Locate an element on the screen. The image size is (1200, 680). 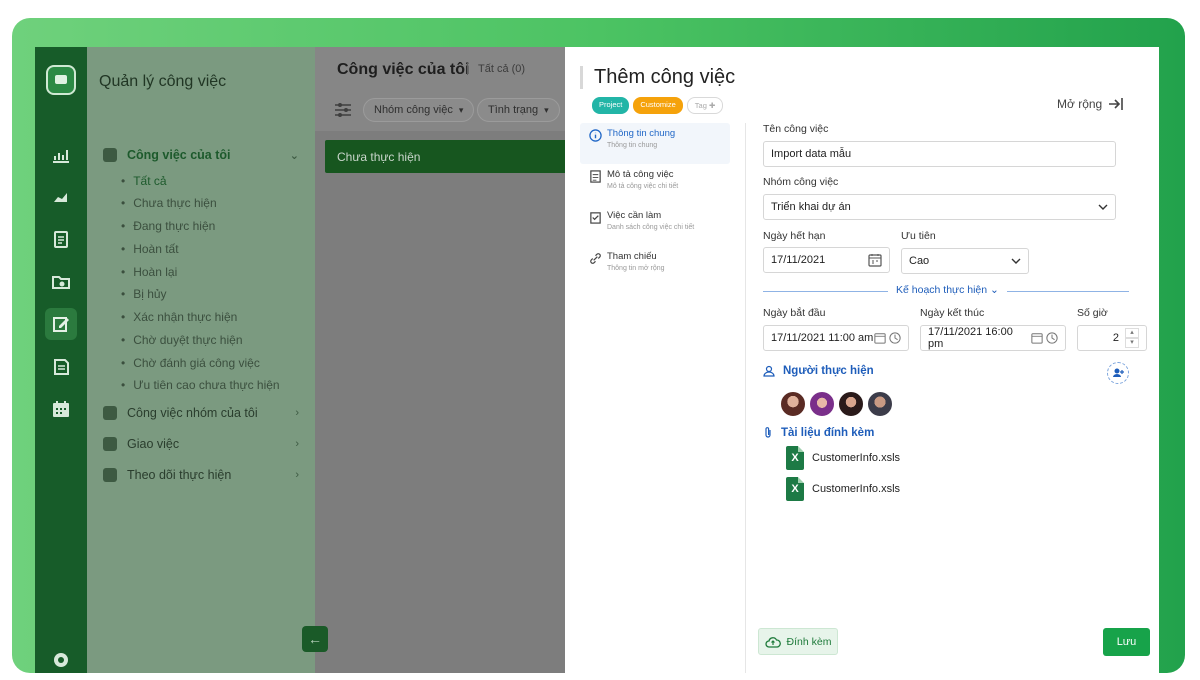
end-date-input: 17/11/2021 16:00 pm is located at coordinates (993, 338).